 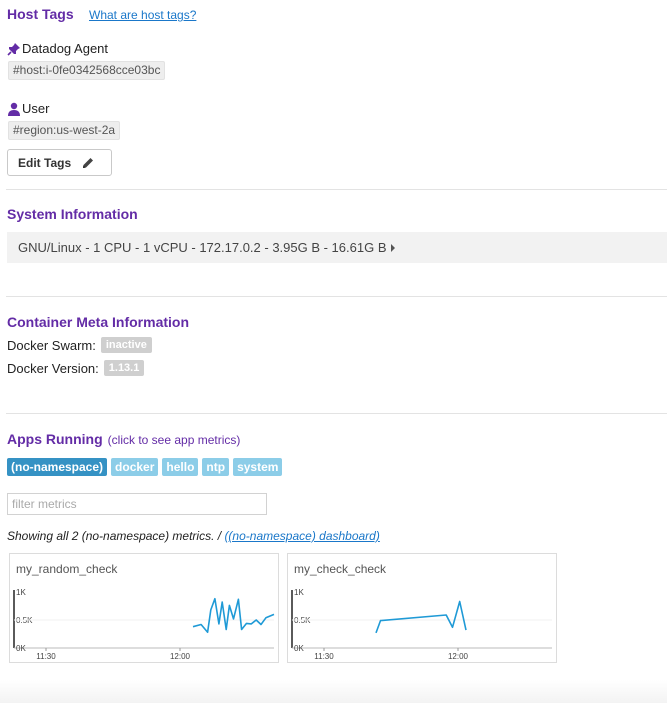 I want to click on app-chip-docker: docker, so click(x=135, y=467).